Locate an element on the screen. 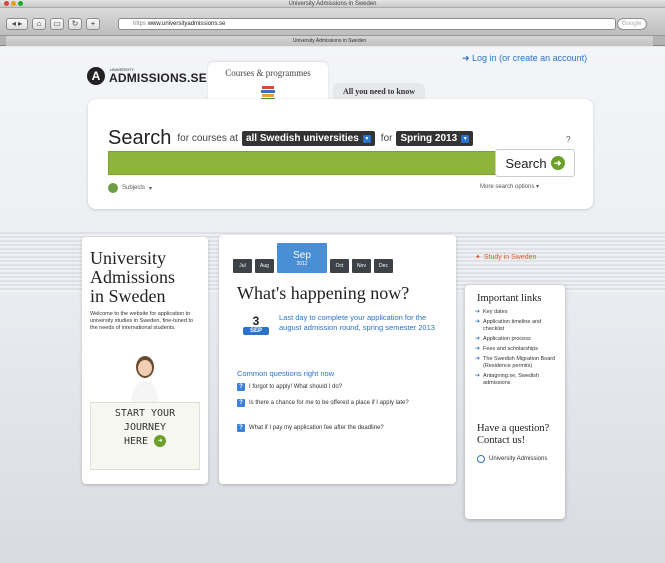 Image resolution: width=665 pixels, height=563 pixels. sweden-flag-icon: ✦ is located at coordinates (478, 257).